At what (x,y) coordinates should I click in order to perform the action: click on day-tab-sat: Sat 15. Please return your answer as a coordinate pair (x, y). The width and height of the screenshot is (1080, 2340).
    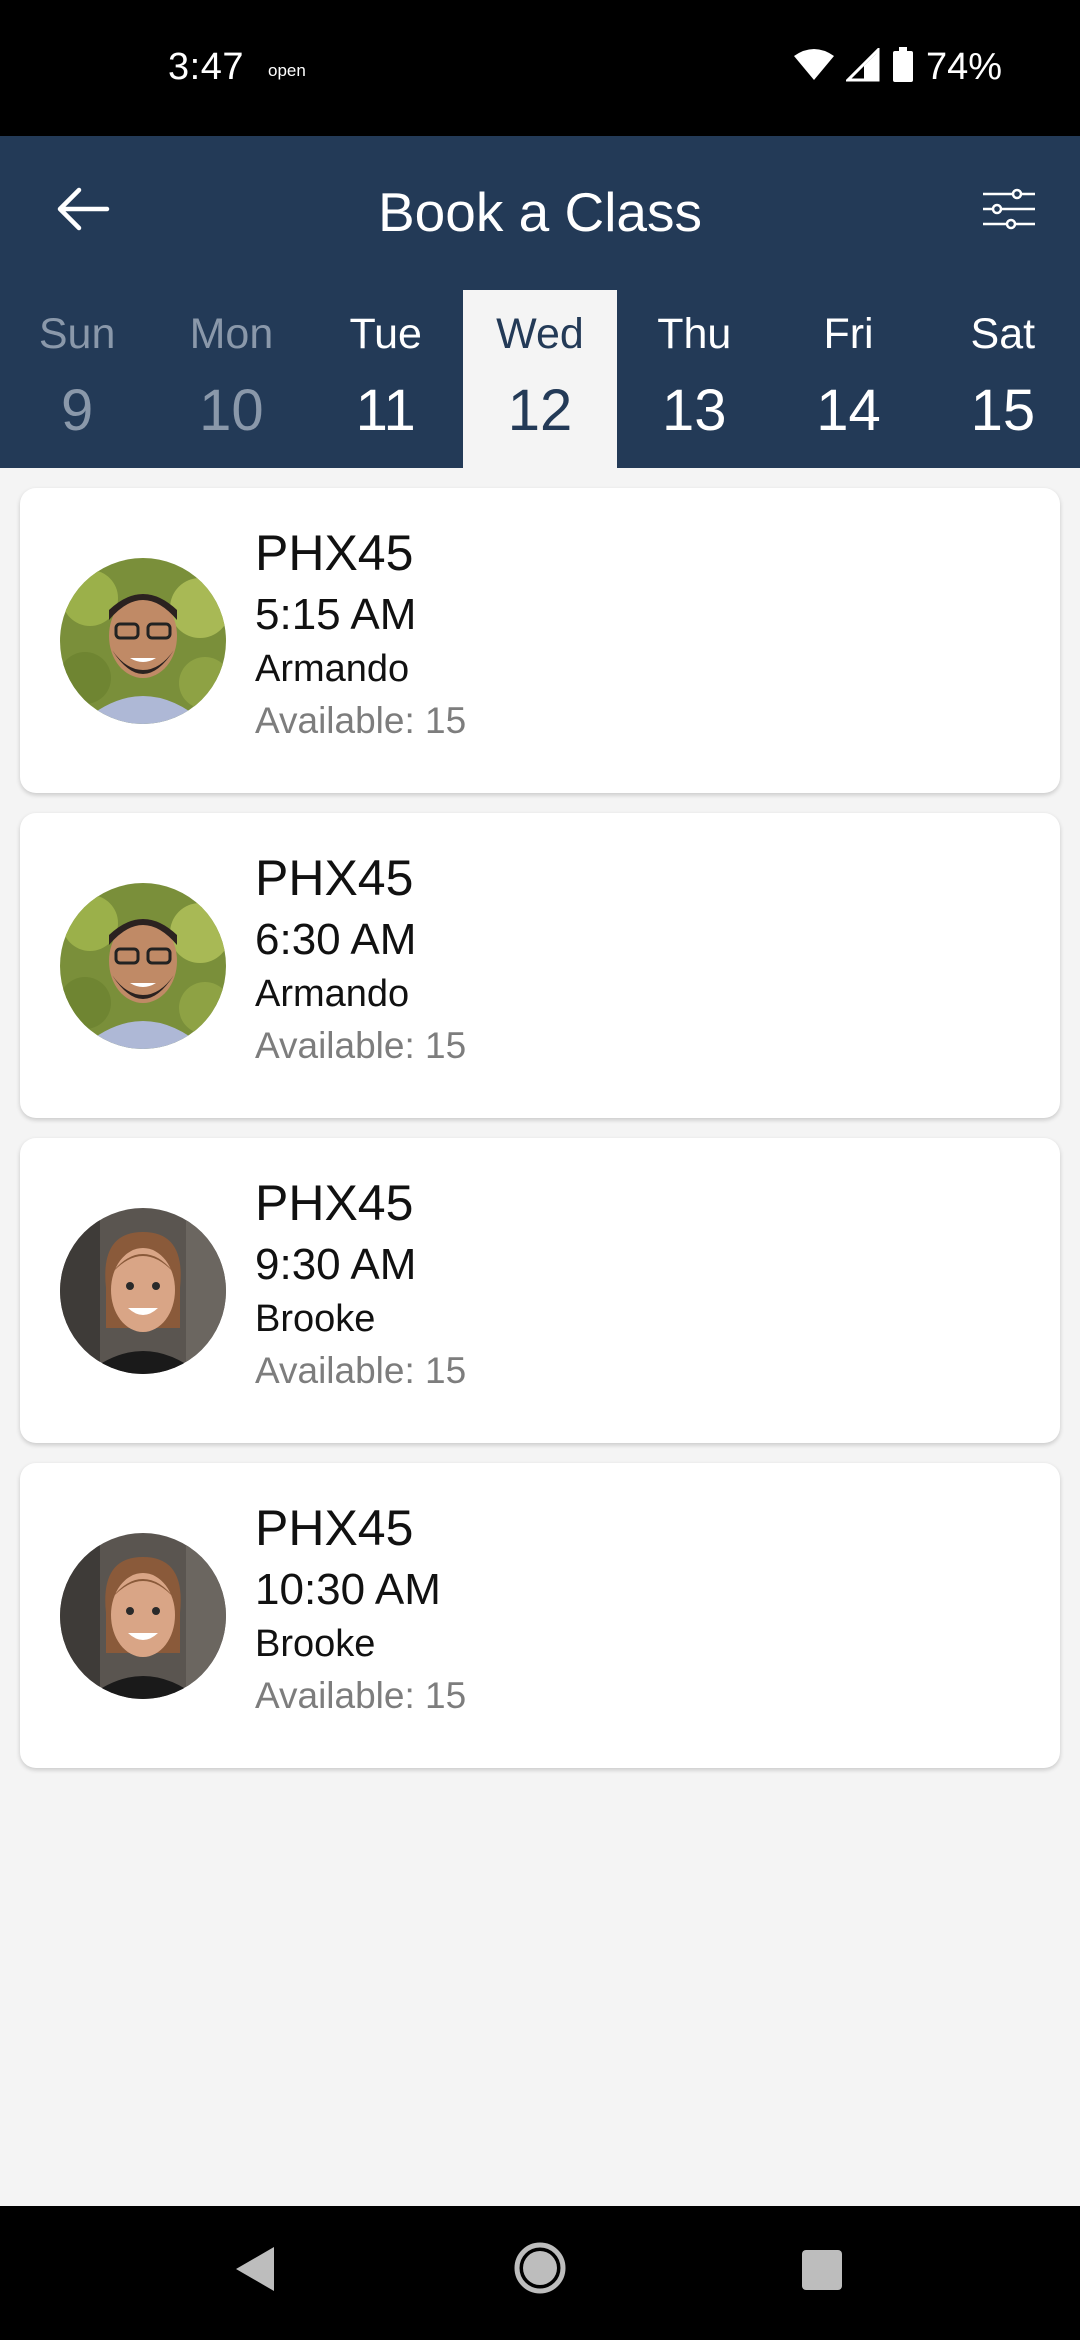
    Looking at the image, I should click on (1003, 379).